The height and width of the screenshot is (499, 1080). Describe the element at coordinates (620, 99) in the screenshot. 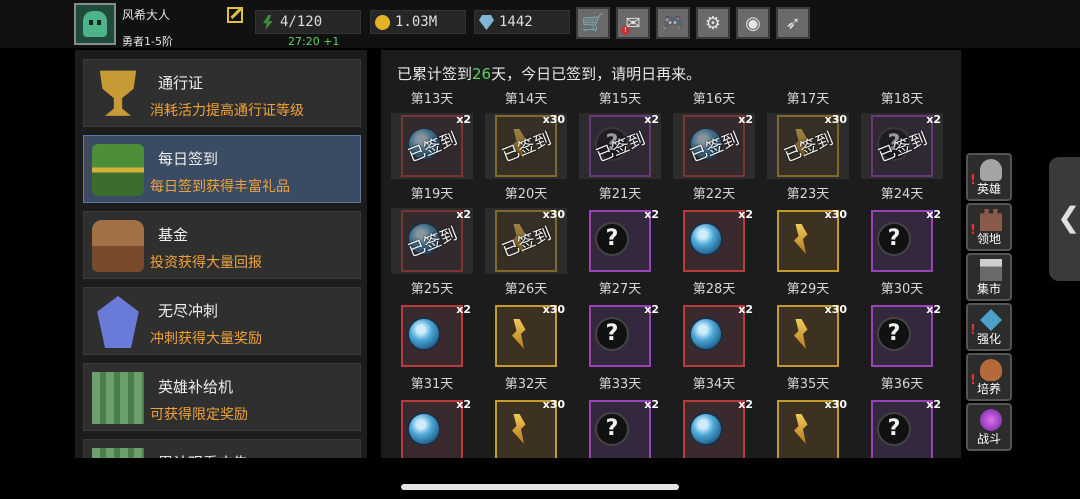

I see `day-label: 第15天` at that location.